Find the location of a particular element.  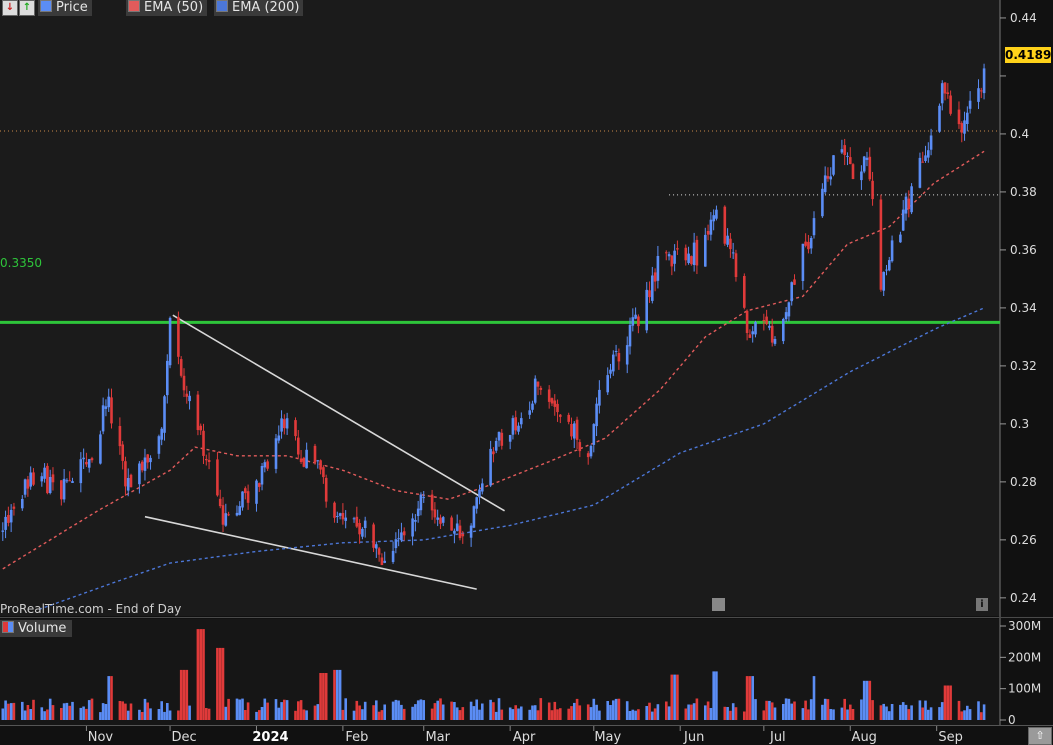

volume-tick-label: 200M is located at coordinates (1024, 657).